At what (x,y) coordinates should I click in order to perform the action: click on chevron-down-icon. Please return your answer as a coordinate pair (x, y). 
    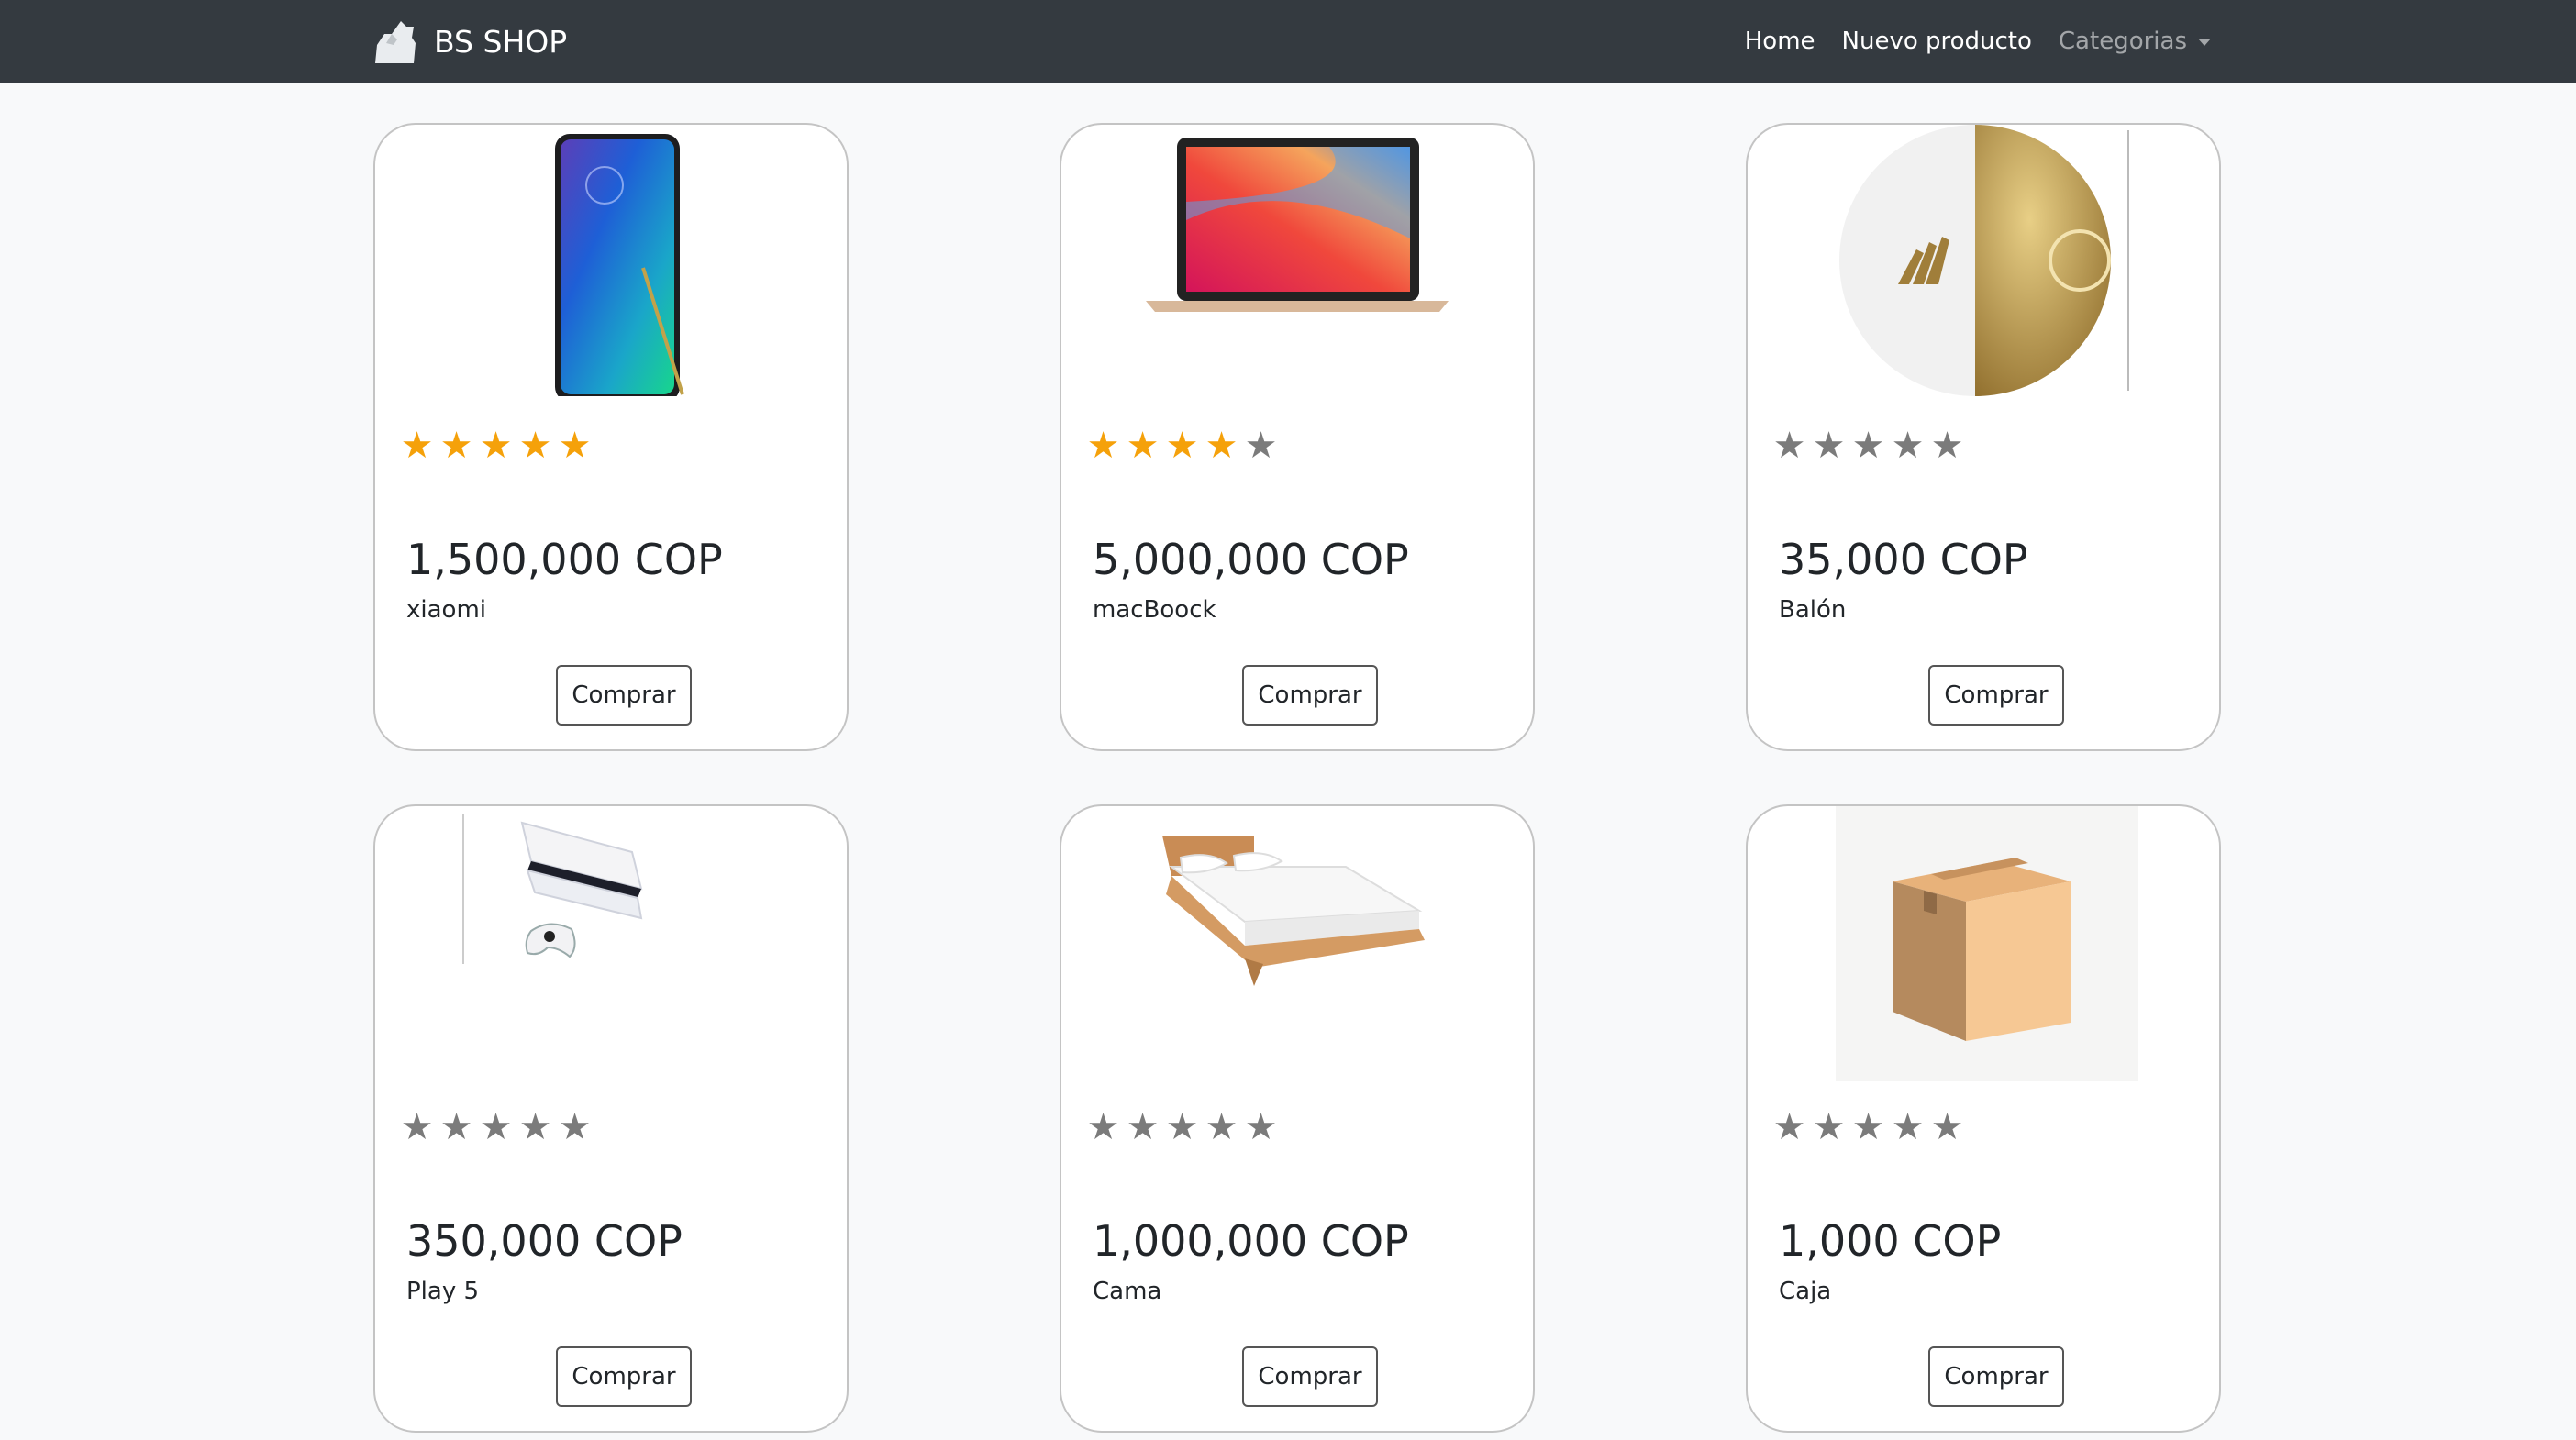
    Looking at the image, I should click on (2204, 42).